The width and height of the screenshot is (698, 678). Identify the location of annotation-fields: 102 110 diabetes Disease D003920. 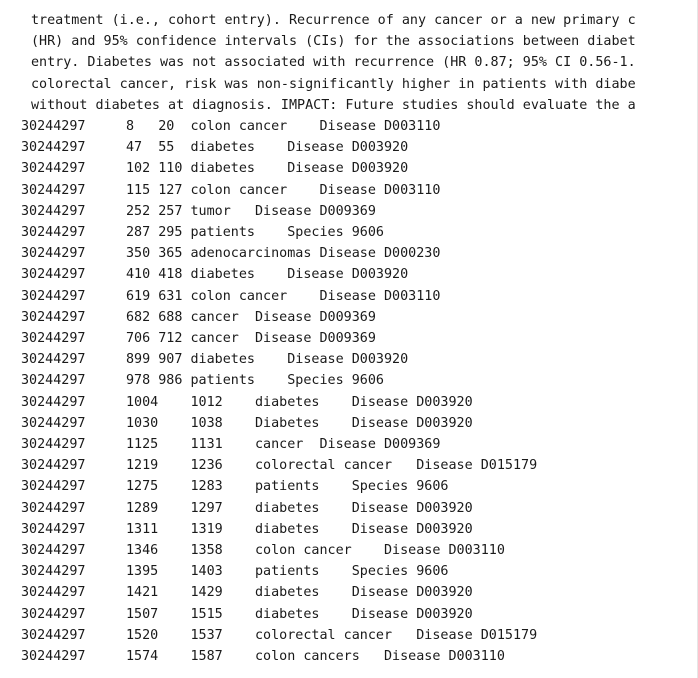
(267, 169).